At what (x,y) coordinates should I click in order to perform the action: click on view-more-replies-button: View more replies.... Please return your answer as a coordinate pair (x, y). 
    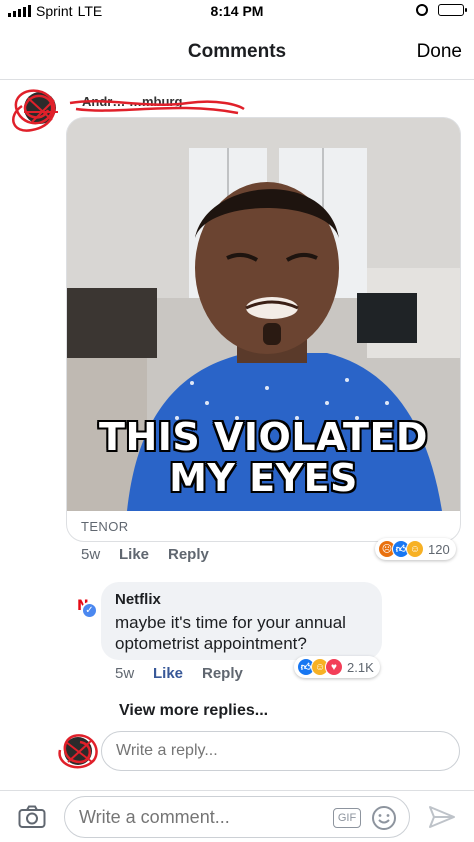
    Looking at the image, I should click on (193, 711).